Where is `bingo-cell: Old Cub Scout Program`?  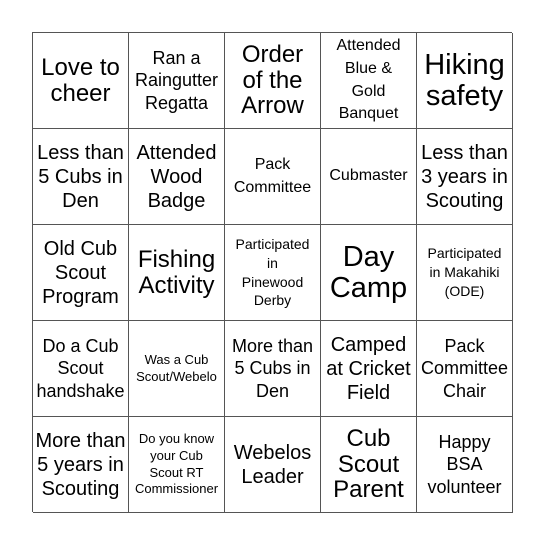 bingo-cell: Old Cub Scout Program is located at coordinates (81, 273).